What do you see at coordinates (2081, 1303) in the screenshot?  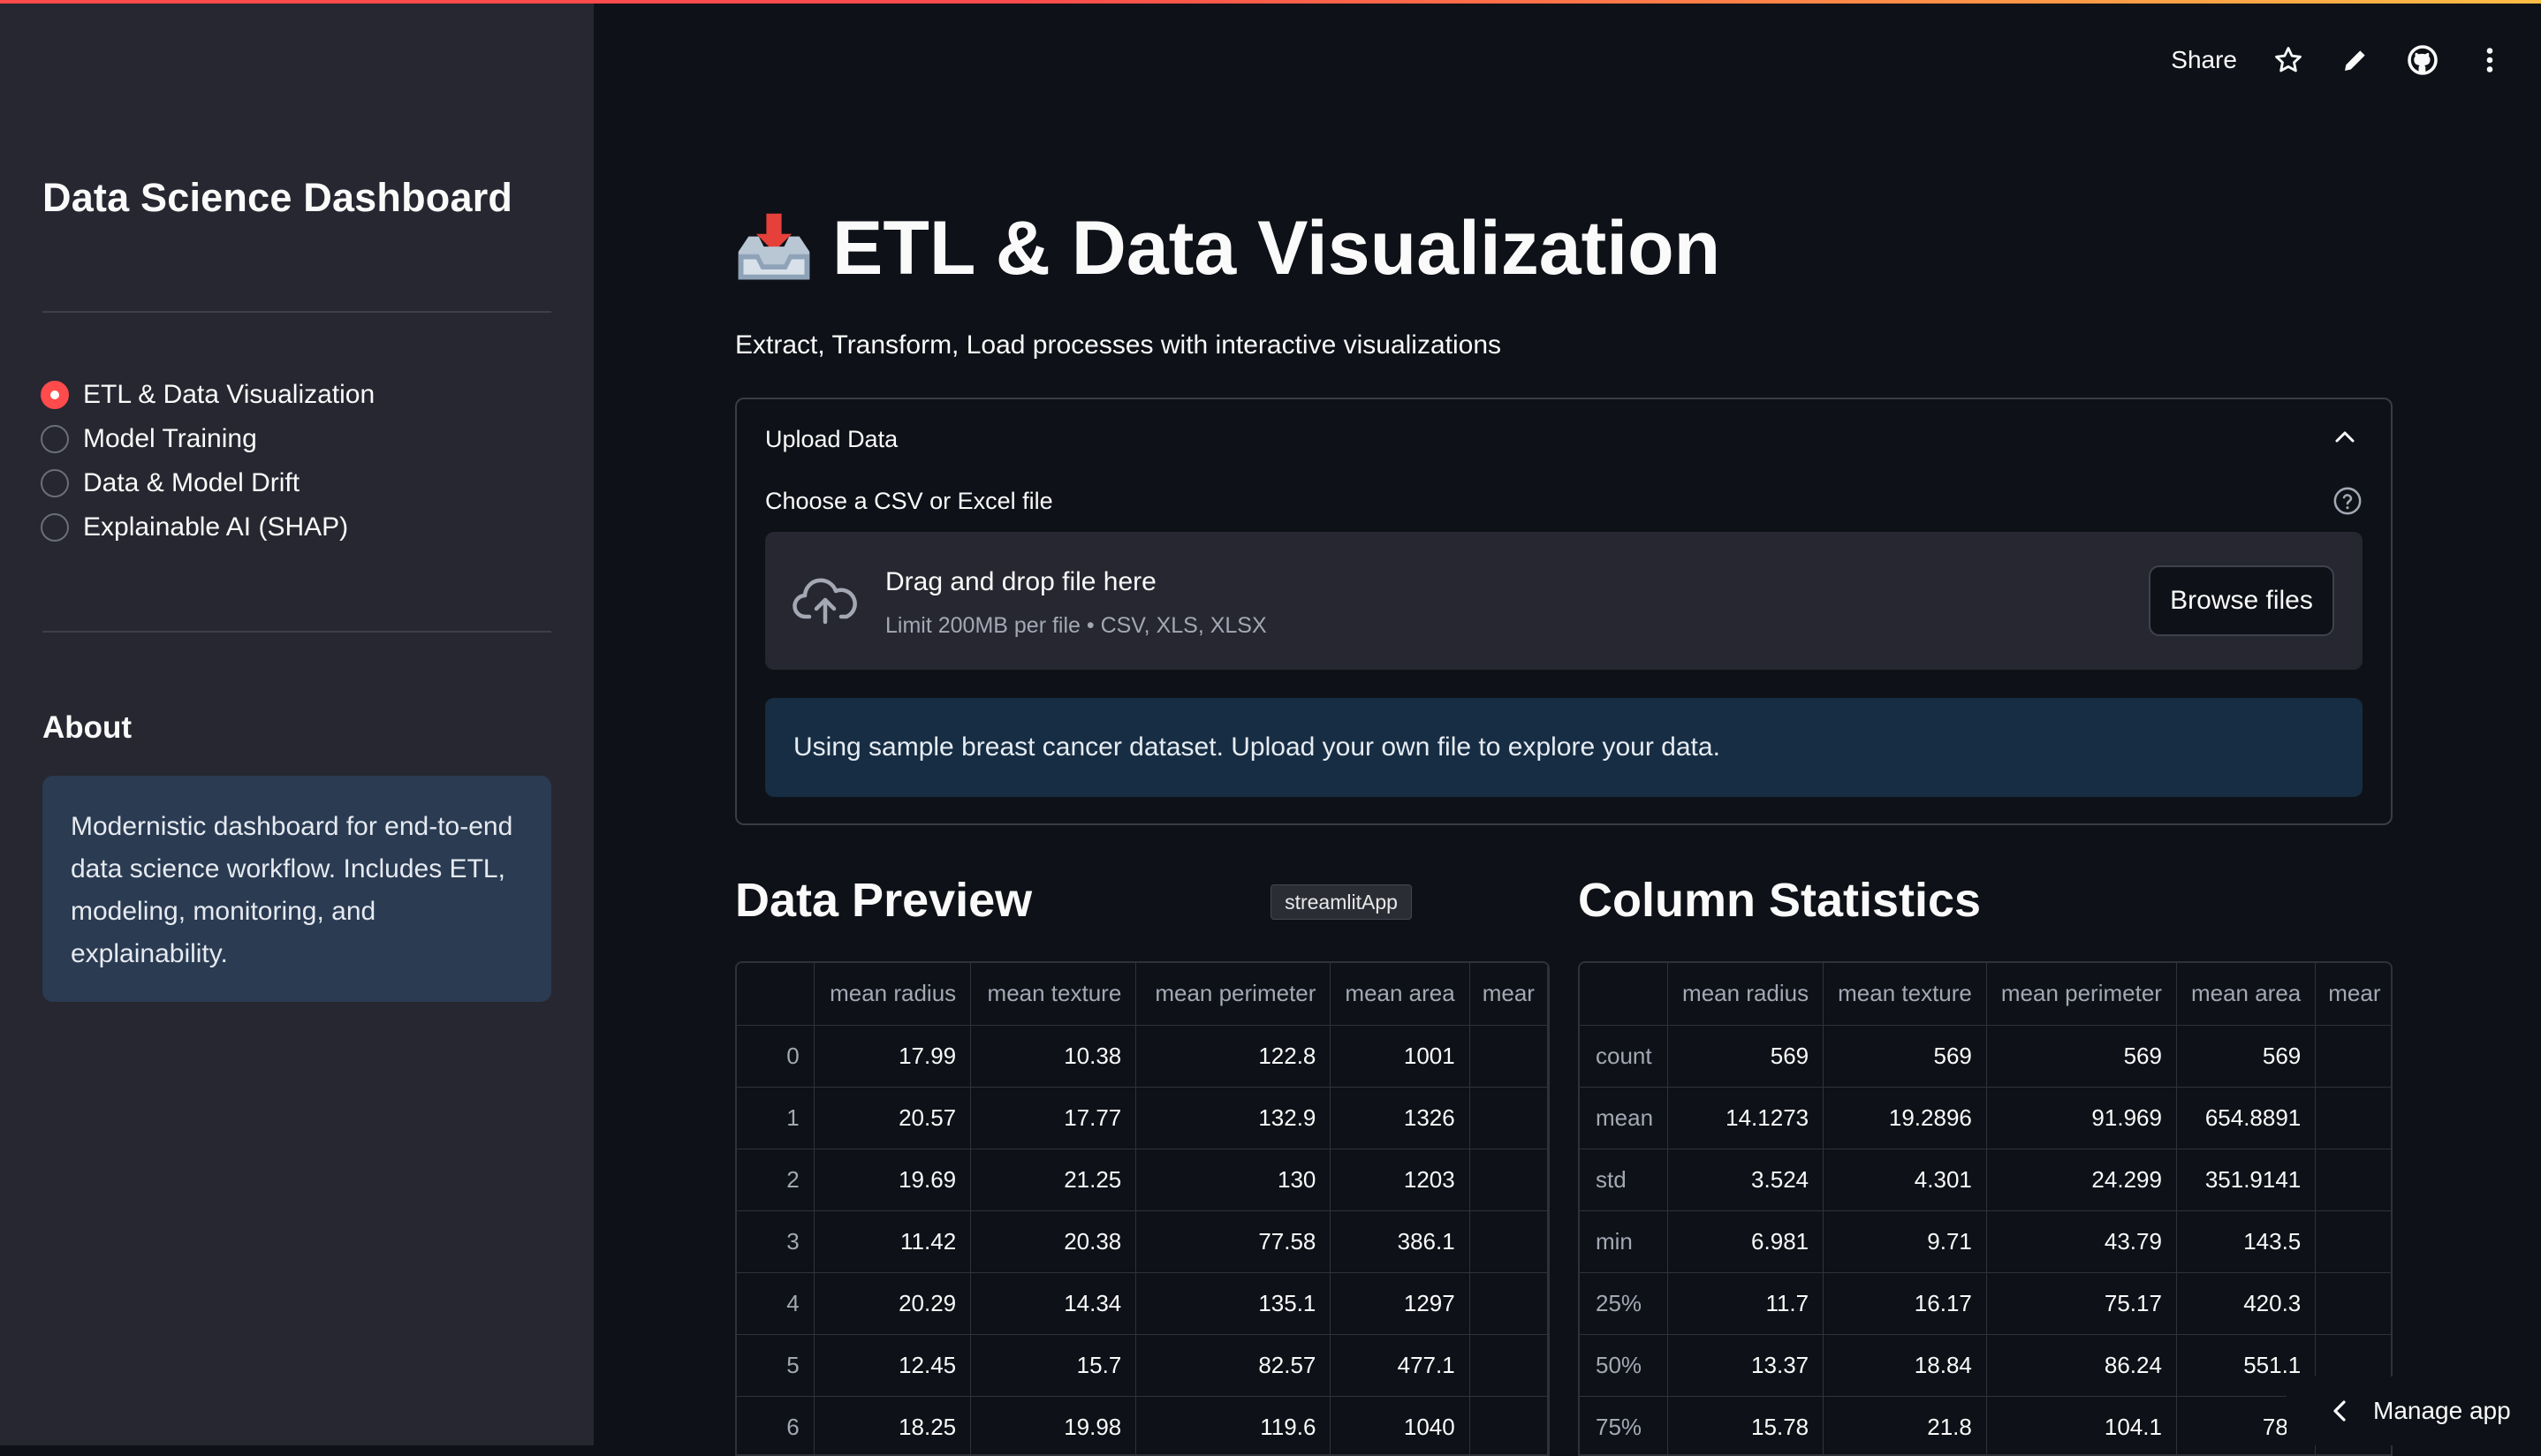 I see `table-cell: 75.17` at bounding box center [2081, 1303].